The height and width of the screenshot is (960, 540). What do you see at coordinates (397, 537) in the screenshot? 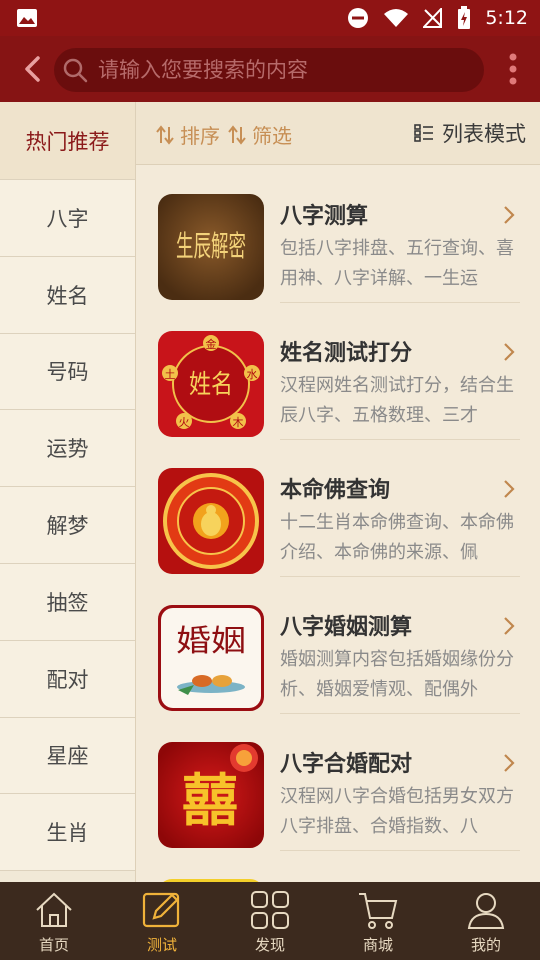
I see `item-description: 十二生肖本命佛查询、本命佛介绍、本命佛的来源、佩` at bounding box center [397, 537].